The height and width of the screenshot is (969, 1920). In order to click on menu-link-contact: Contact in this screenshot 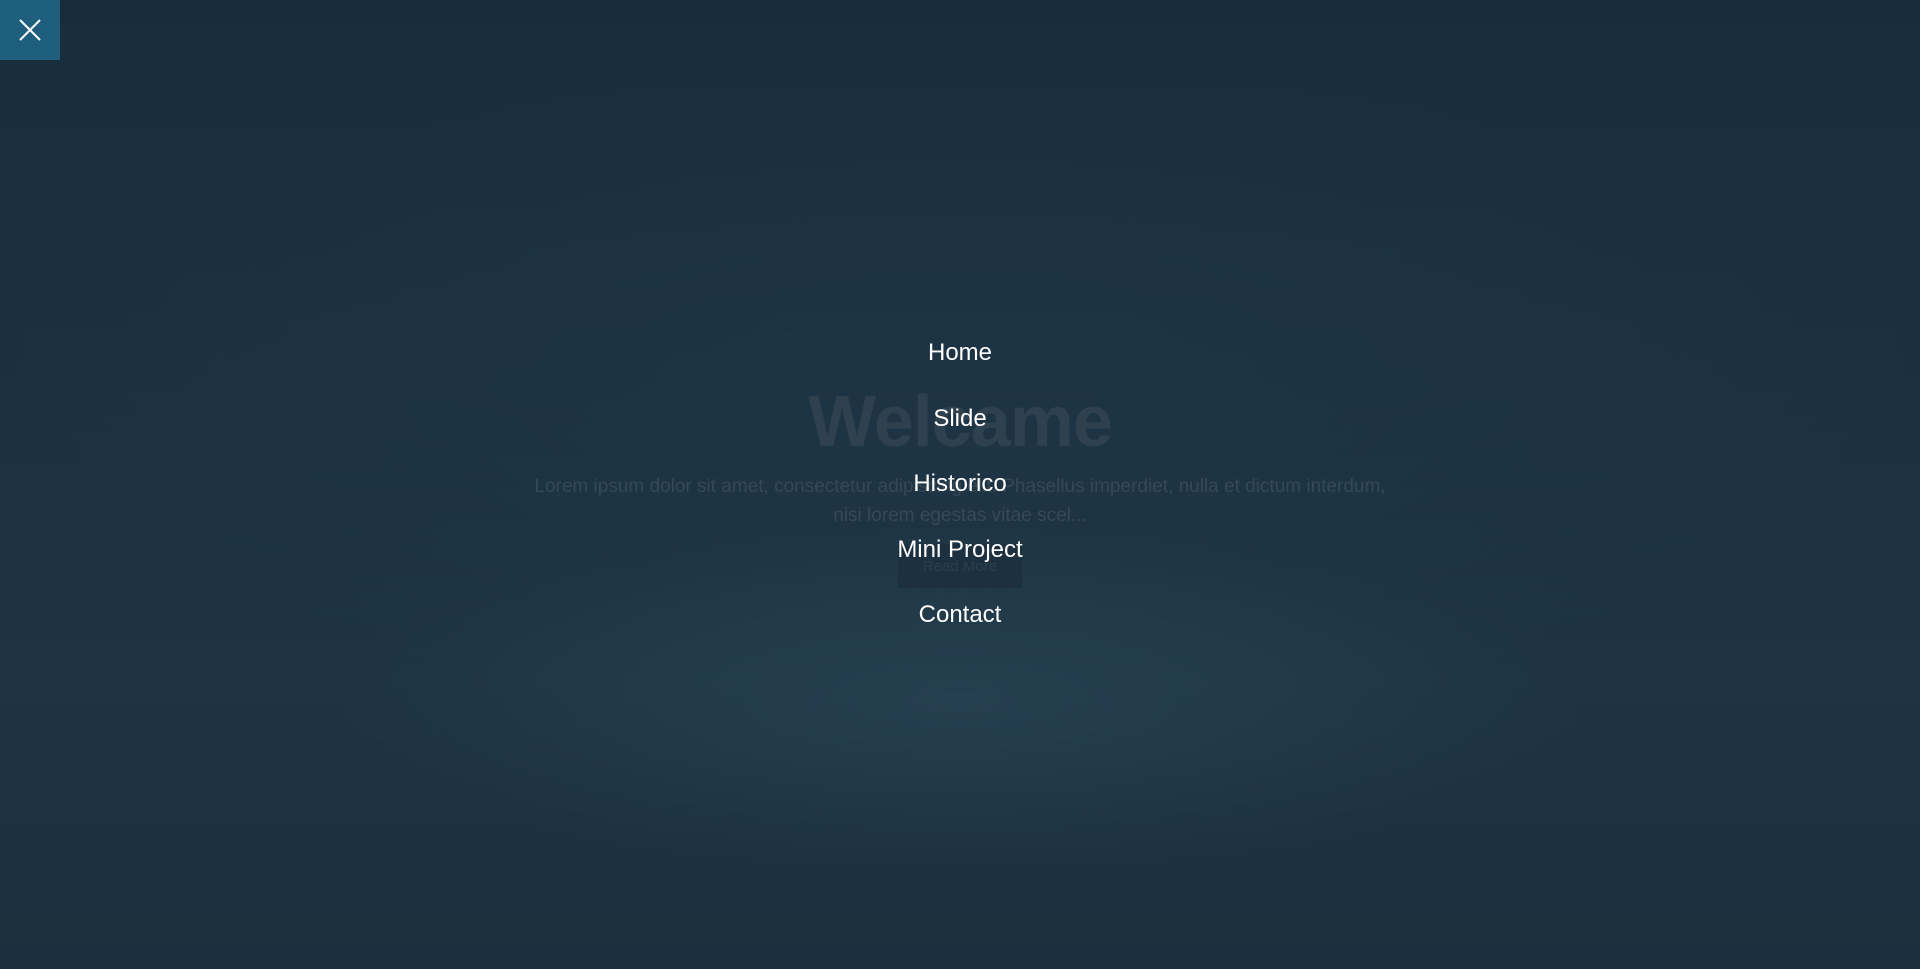, I will do `click(960, 615)`.